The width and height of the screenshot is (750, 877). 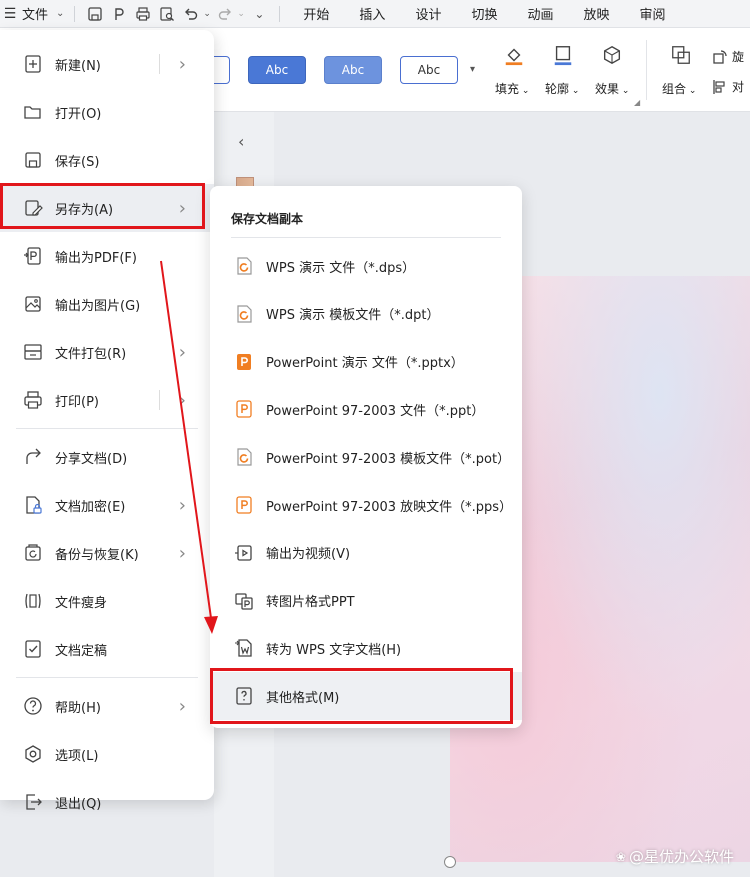 I want to click on print-preview-icon, so click(x=167, y=14).